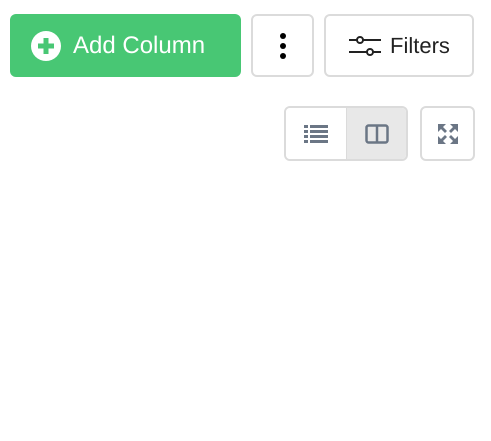  What do you see at coordinates (365, 46) in the screenshot?
I see `sliders-icon` at bounding box center [365, 46].